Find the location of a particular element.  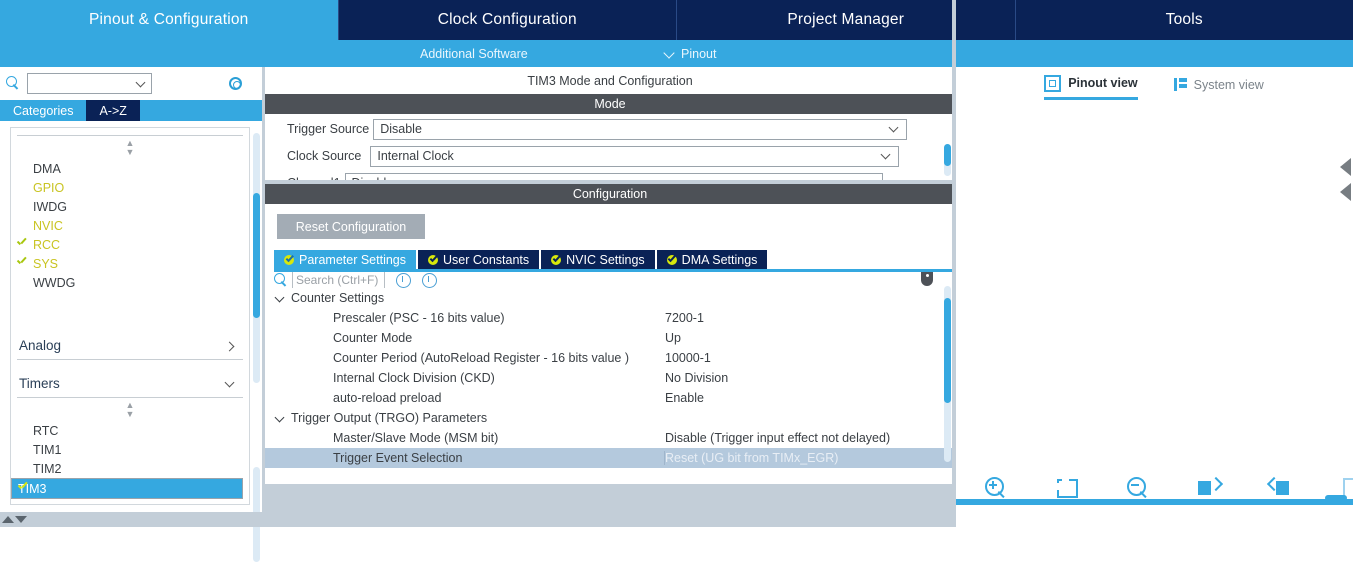

parameter-search-input: Search (Ctrl+F) is located at coordinates (338, 280).